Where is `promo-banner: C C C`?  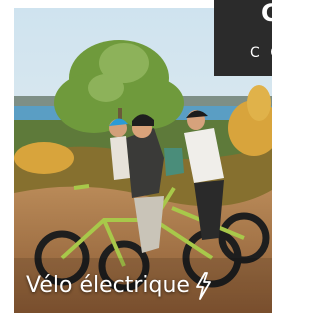 promo-banner: C C C is located at coordinates (243, 38).